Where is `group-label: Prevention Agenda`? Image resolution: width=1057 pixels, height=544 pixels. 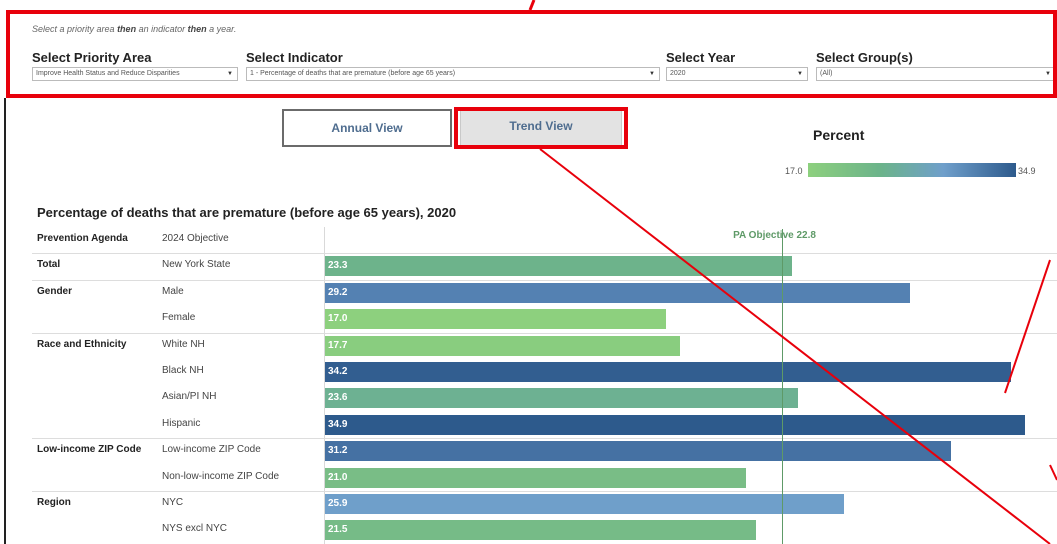
group-label: Prevention Agenda is located at coordinates (82, 238).